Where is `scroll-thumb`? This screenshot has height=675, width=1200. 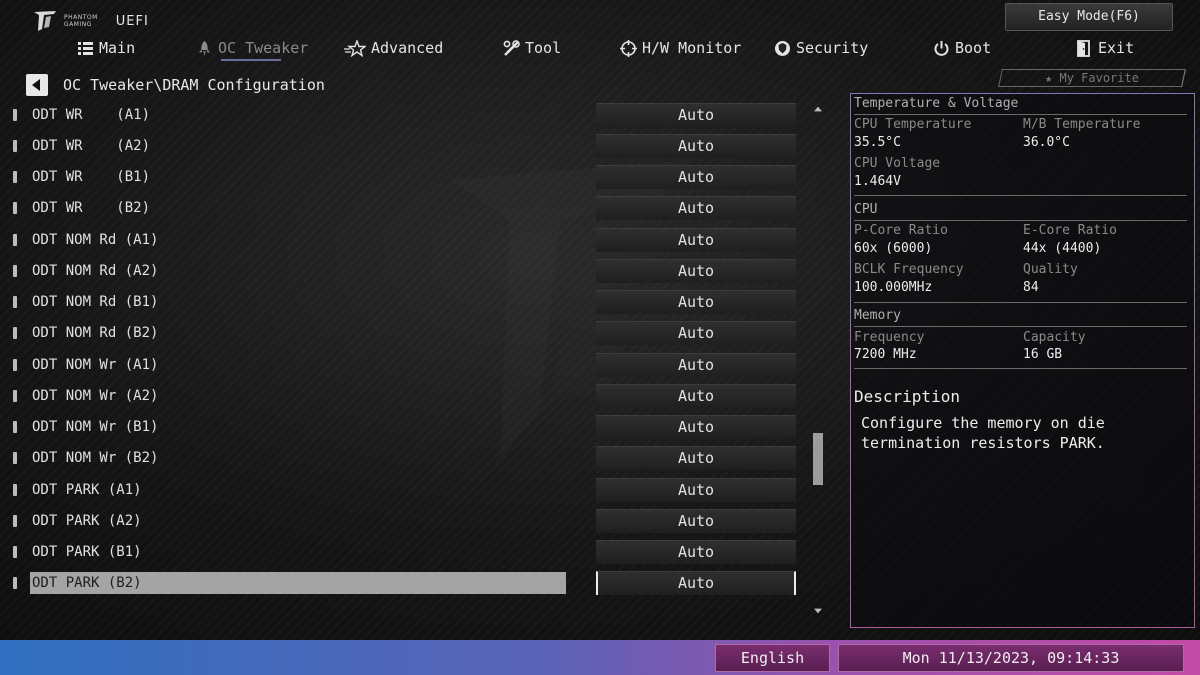
scroll-thumb is located at coordinates (818, 459).